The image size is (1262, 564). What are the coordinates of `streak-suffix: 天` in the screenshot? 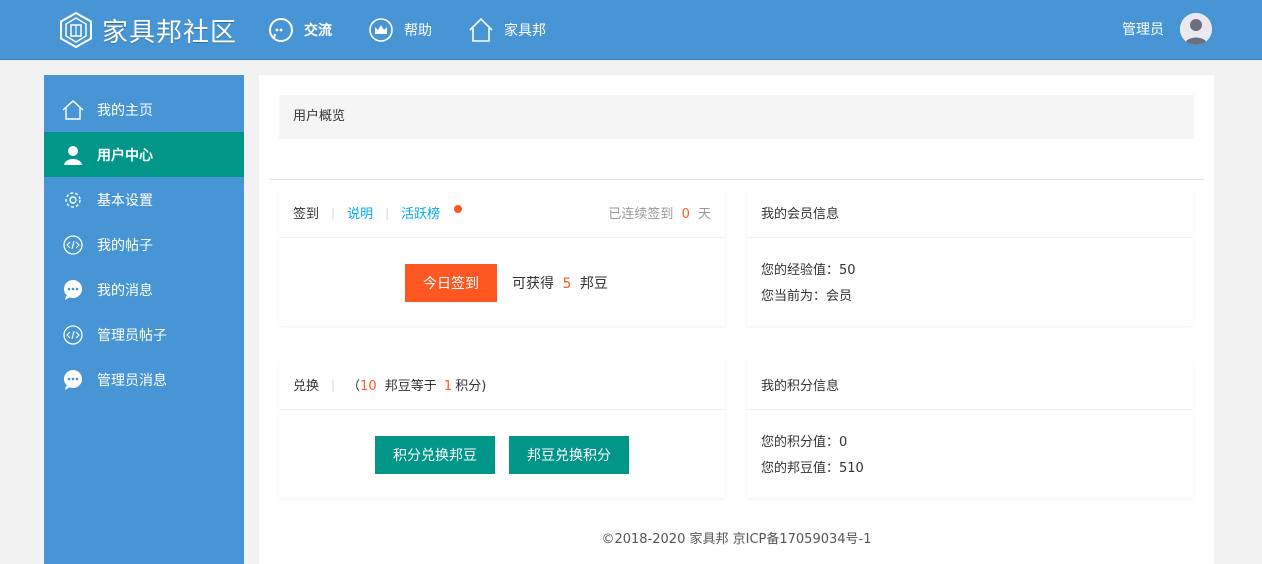 It's located at (704, 214).